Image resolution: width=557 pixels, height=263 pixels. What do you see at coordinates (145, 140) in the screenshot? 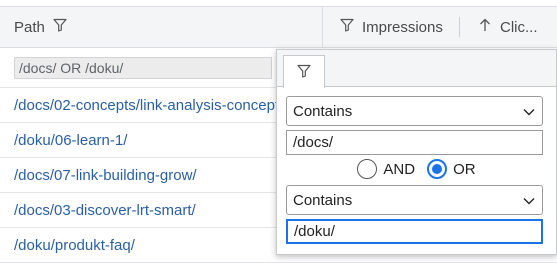
I see `path-link: /doku/06-learn-1/` at bounding box center [145, 140].